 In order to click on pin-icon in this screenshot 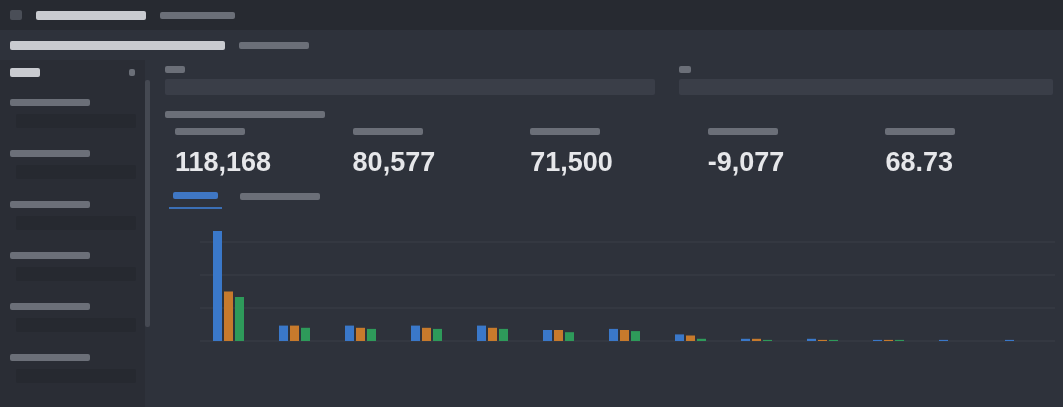, I will do `click(132, 72)`.